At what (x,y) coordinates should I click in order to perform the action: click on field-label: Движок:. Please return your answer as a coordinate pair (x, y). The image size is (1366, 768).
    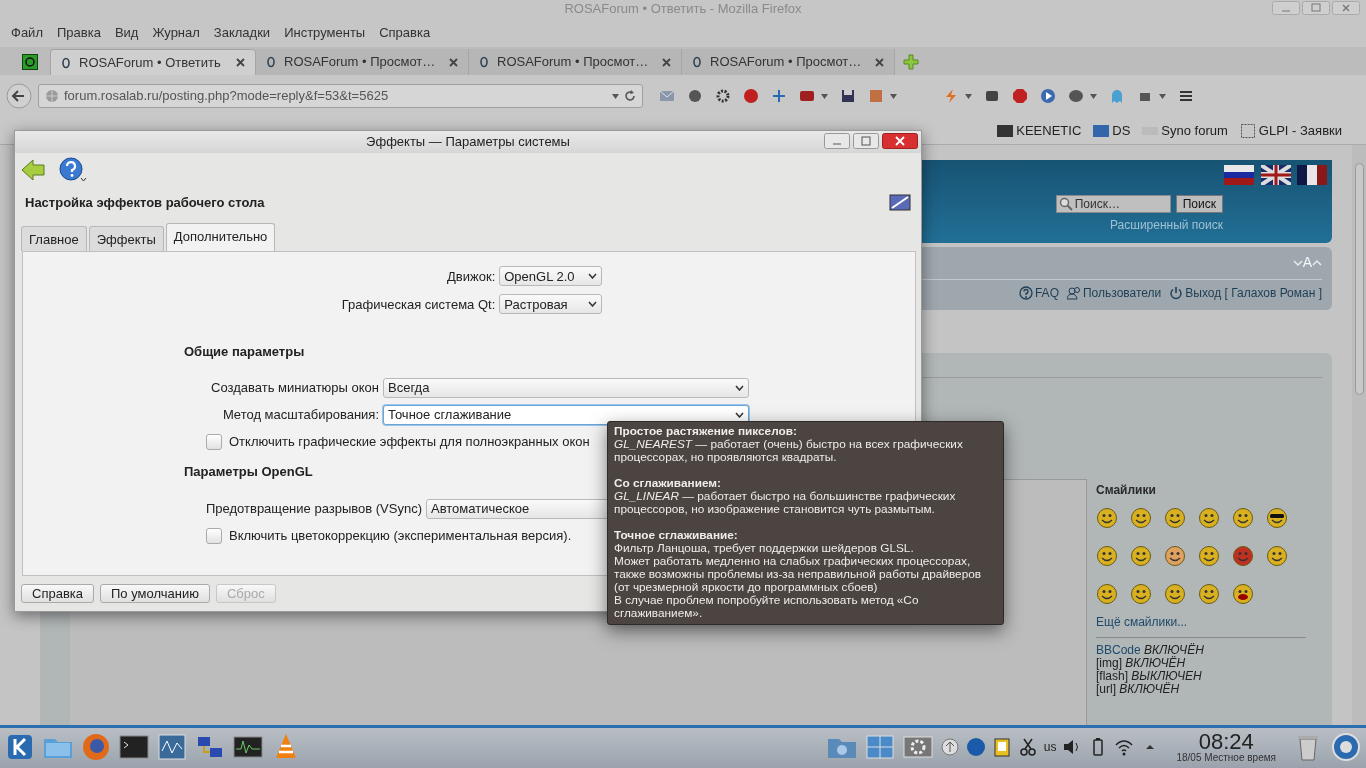
    Looking at the image, I should click on (471, 276).